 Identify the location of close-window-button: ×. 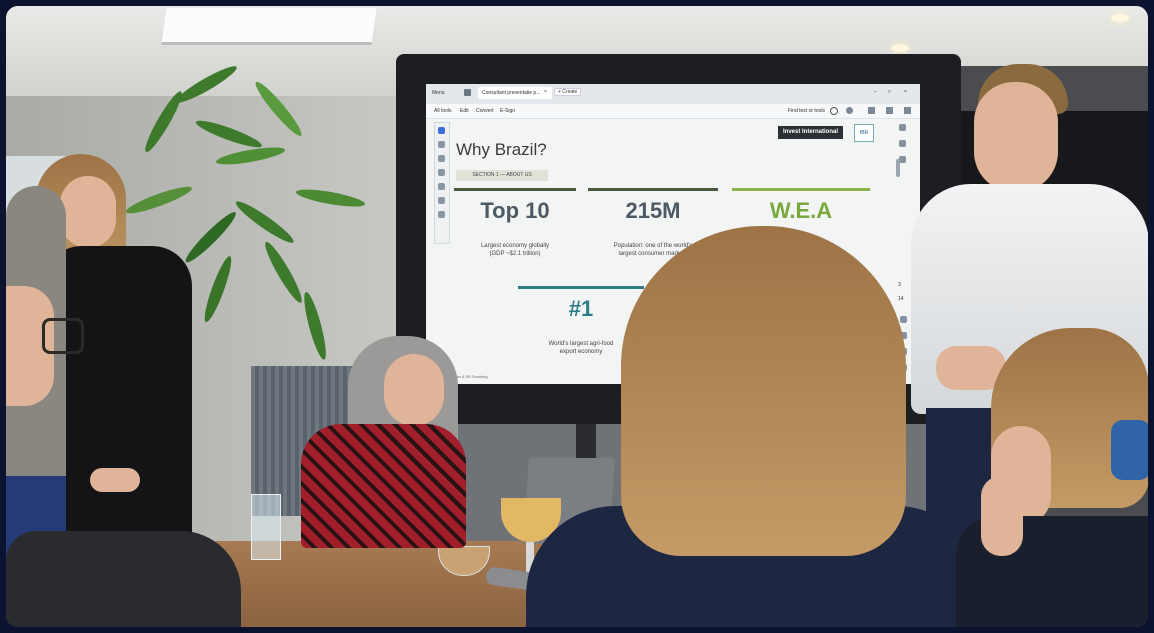
(905, 92).